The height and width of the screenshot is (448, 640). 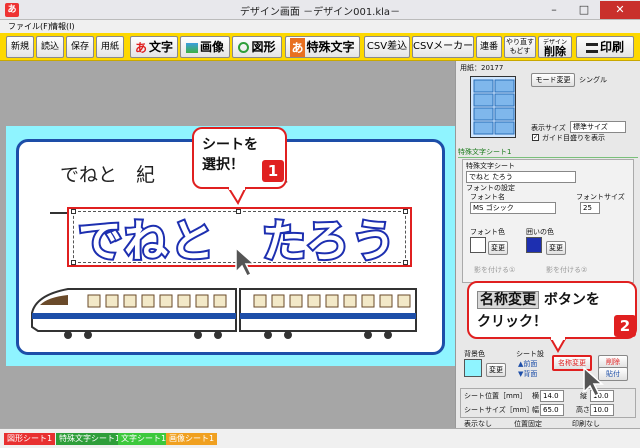 I want to click on height-field: 10.0, so click(x=602, y=410).